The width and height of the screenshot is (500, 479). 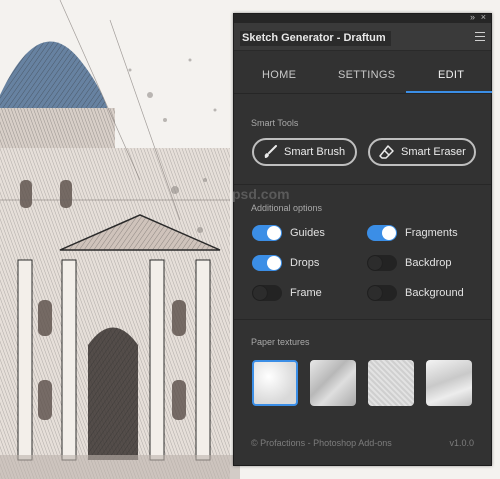 I want to click on drops-toggle, so click(x=267, y=263).